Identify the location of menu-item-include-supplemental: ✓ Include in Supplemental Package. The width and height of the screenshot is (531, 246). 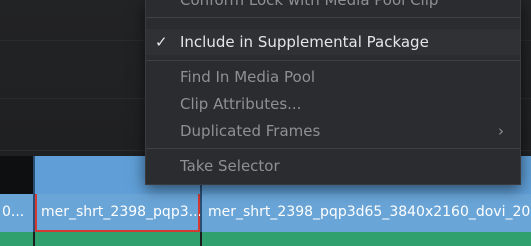
(333, 42).